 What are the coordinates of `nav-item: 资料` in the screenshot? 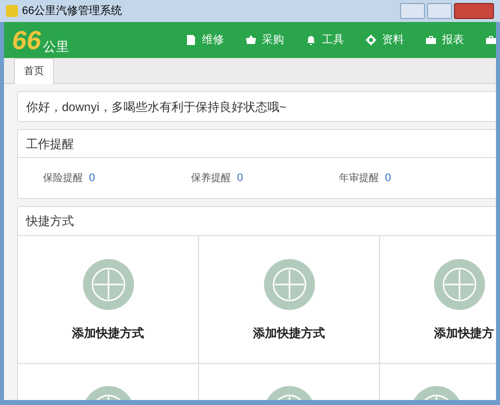 It's located at (385, 40).